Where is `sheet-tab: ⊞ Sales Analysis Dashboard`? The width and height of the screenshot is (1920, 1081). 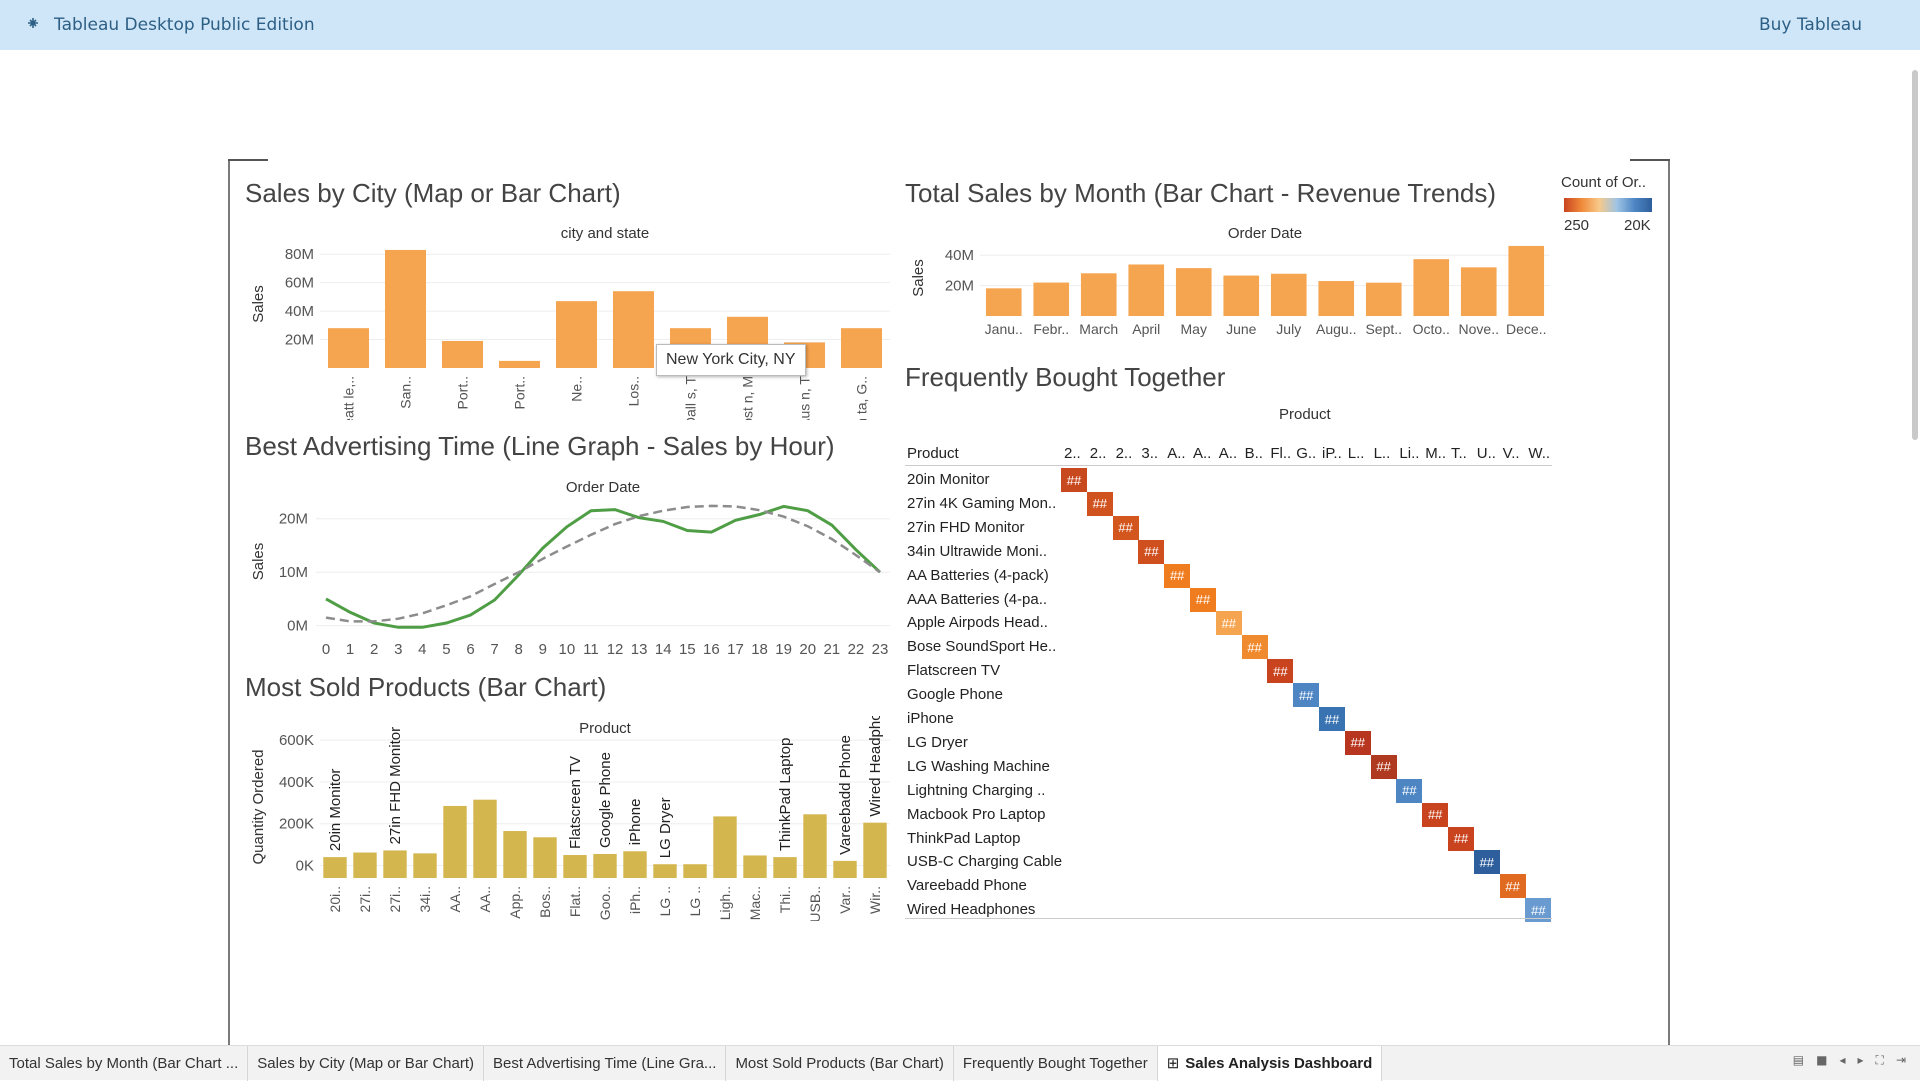
sheet-tab: ⊞ Sales Analysis Dashboard is located at coordinates (1270, 1063).